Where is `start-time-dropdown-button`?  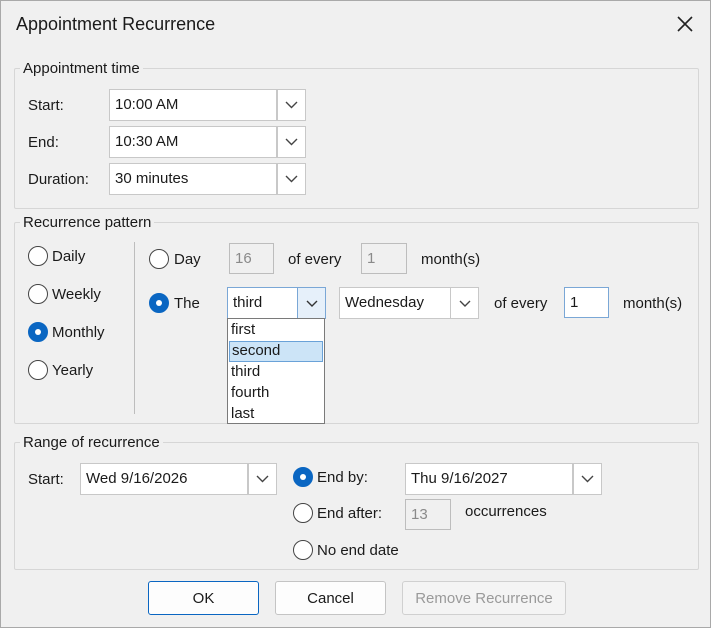
start-time-dropdown-button is located at coordinates (291, 105).